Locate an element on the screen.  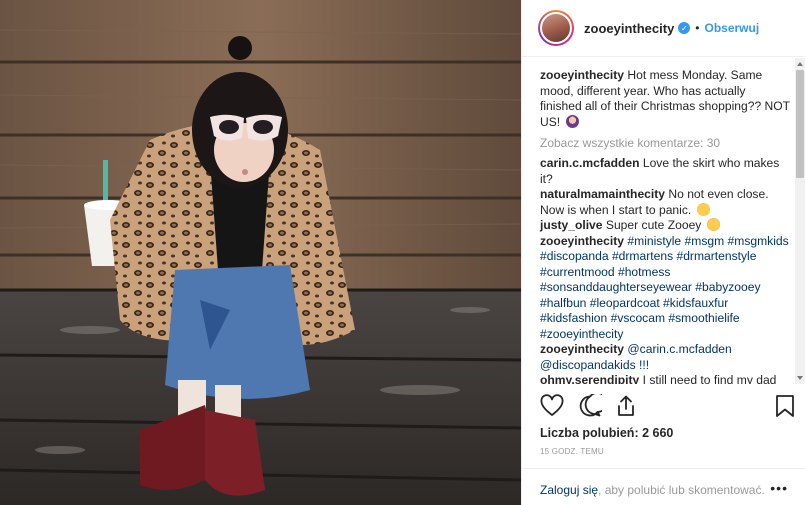
post-header: zooeyinthecity ✓ • Obserwuj is located at coordinates (663, 28).